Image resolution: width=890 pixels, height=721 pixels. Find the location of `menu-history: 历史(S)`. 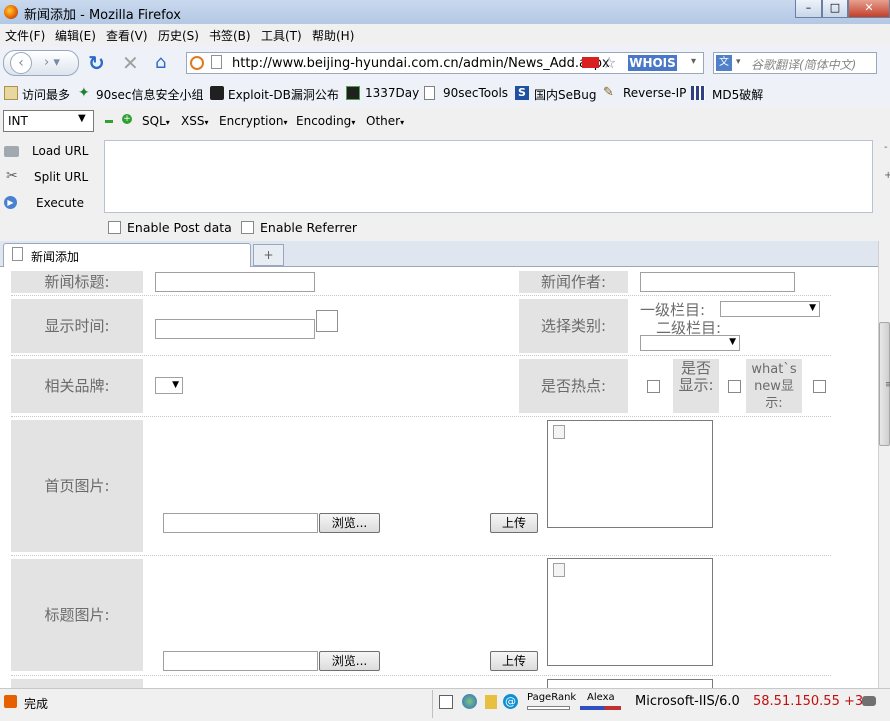

menu-history: 历史(S) is located at coordinates (178, 35).